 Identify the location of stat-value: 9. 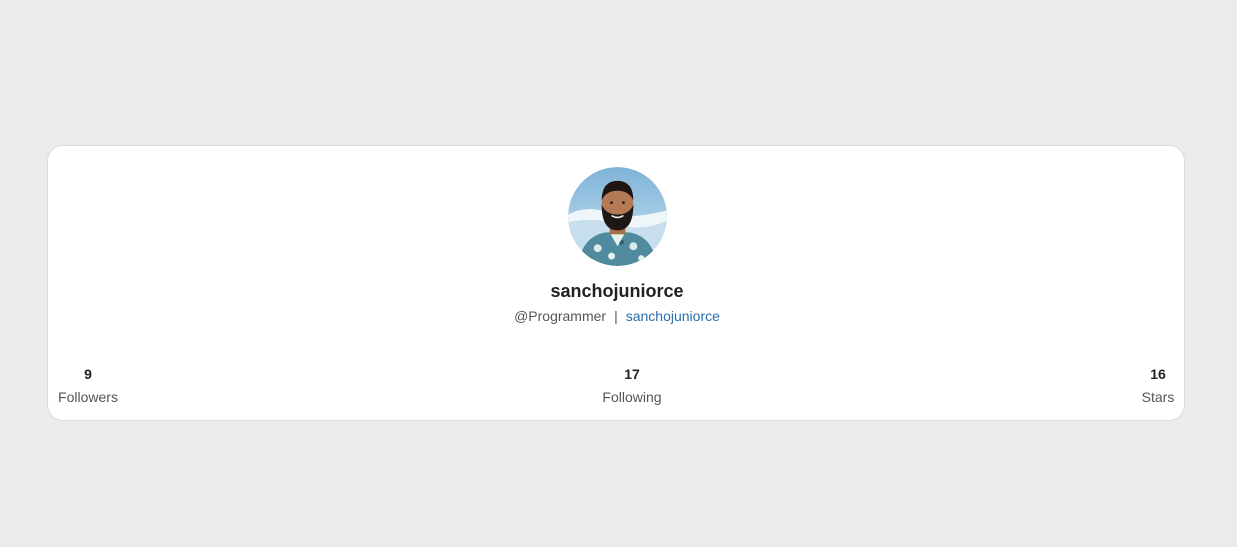
(88, 374).